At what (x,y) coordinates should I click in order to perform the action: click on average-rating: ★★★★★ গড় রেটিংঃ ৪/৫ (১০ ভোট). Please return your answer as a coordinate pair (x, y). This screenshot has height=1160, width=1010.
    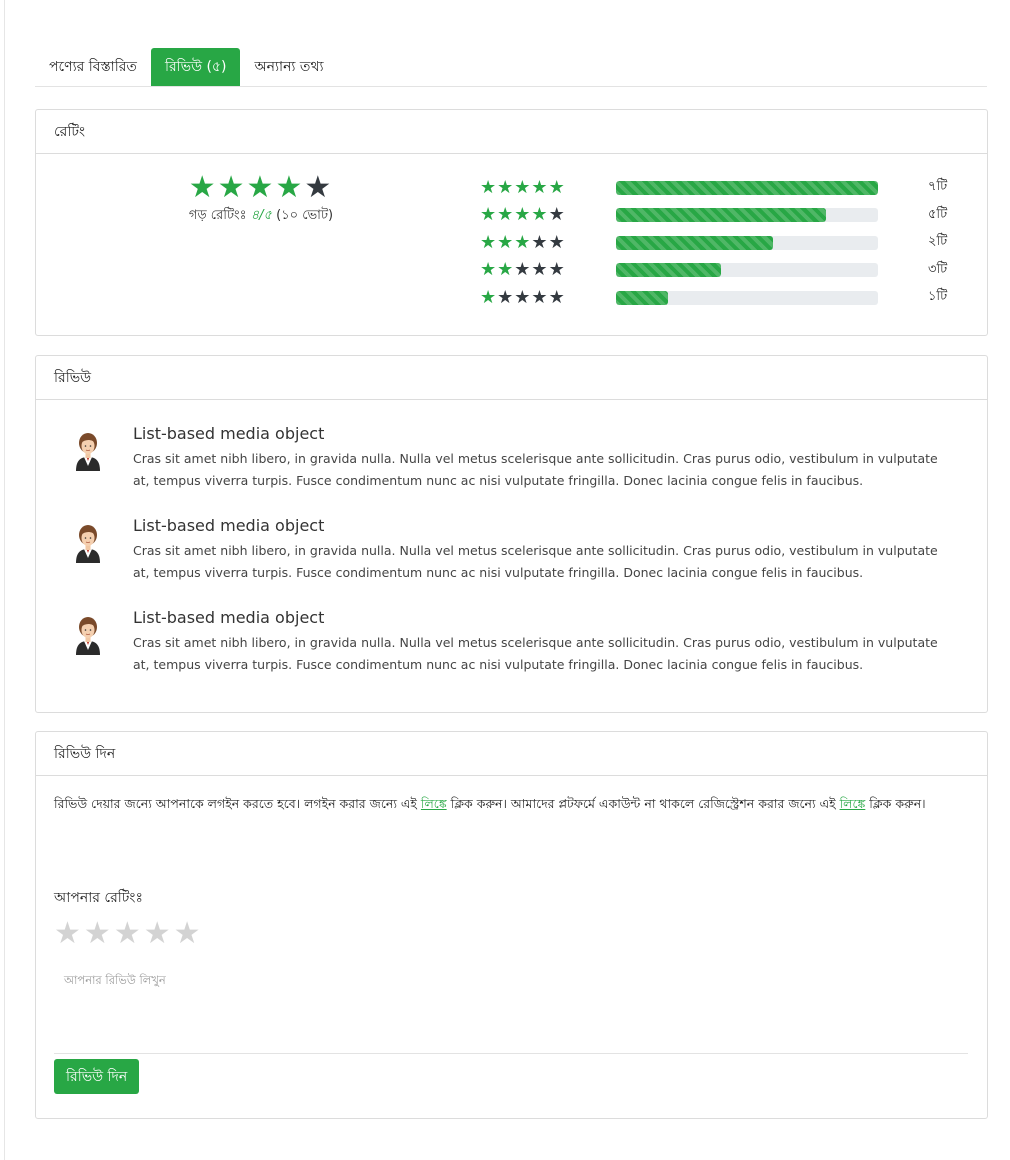
    Looking at the image, I should click on (261, 198).